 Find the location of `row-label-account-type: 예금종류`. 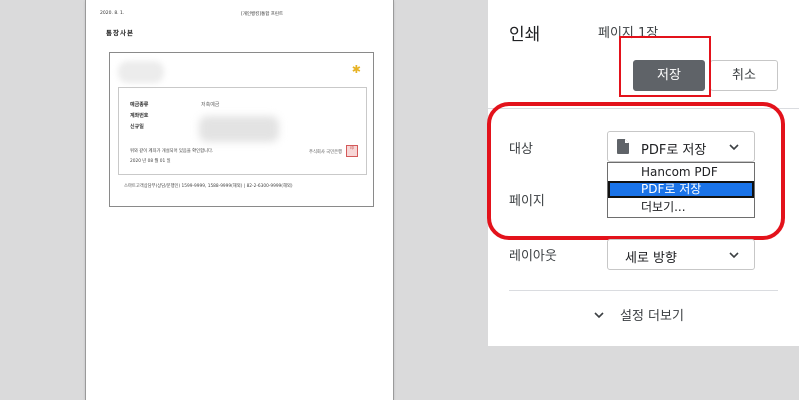

row-label-account-type: 예금종류 is located at coordinates (139, 105).